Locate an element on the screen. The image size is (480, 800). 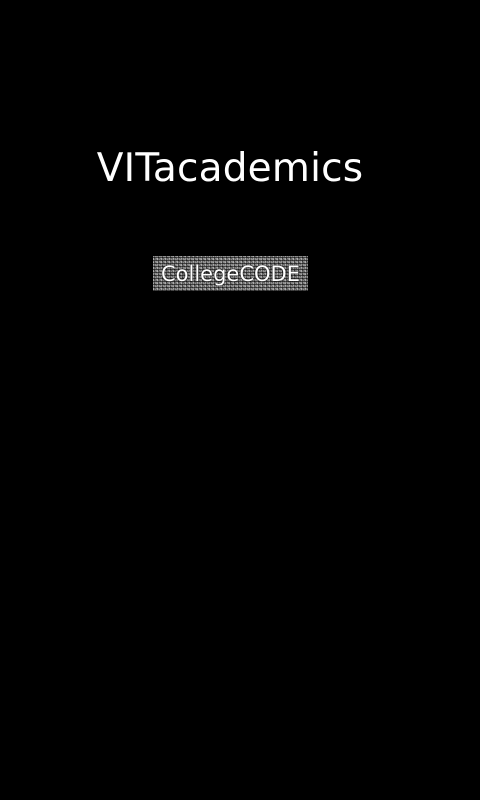
publisher-badge: CollegeCODE is located at coordinates (230, 273).